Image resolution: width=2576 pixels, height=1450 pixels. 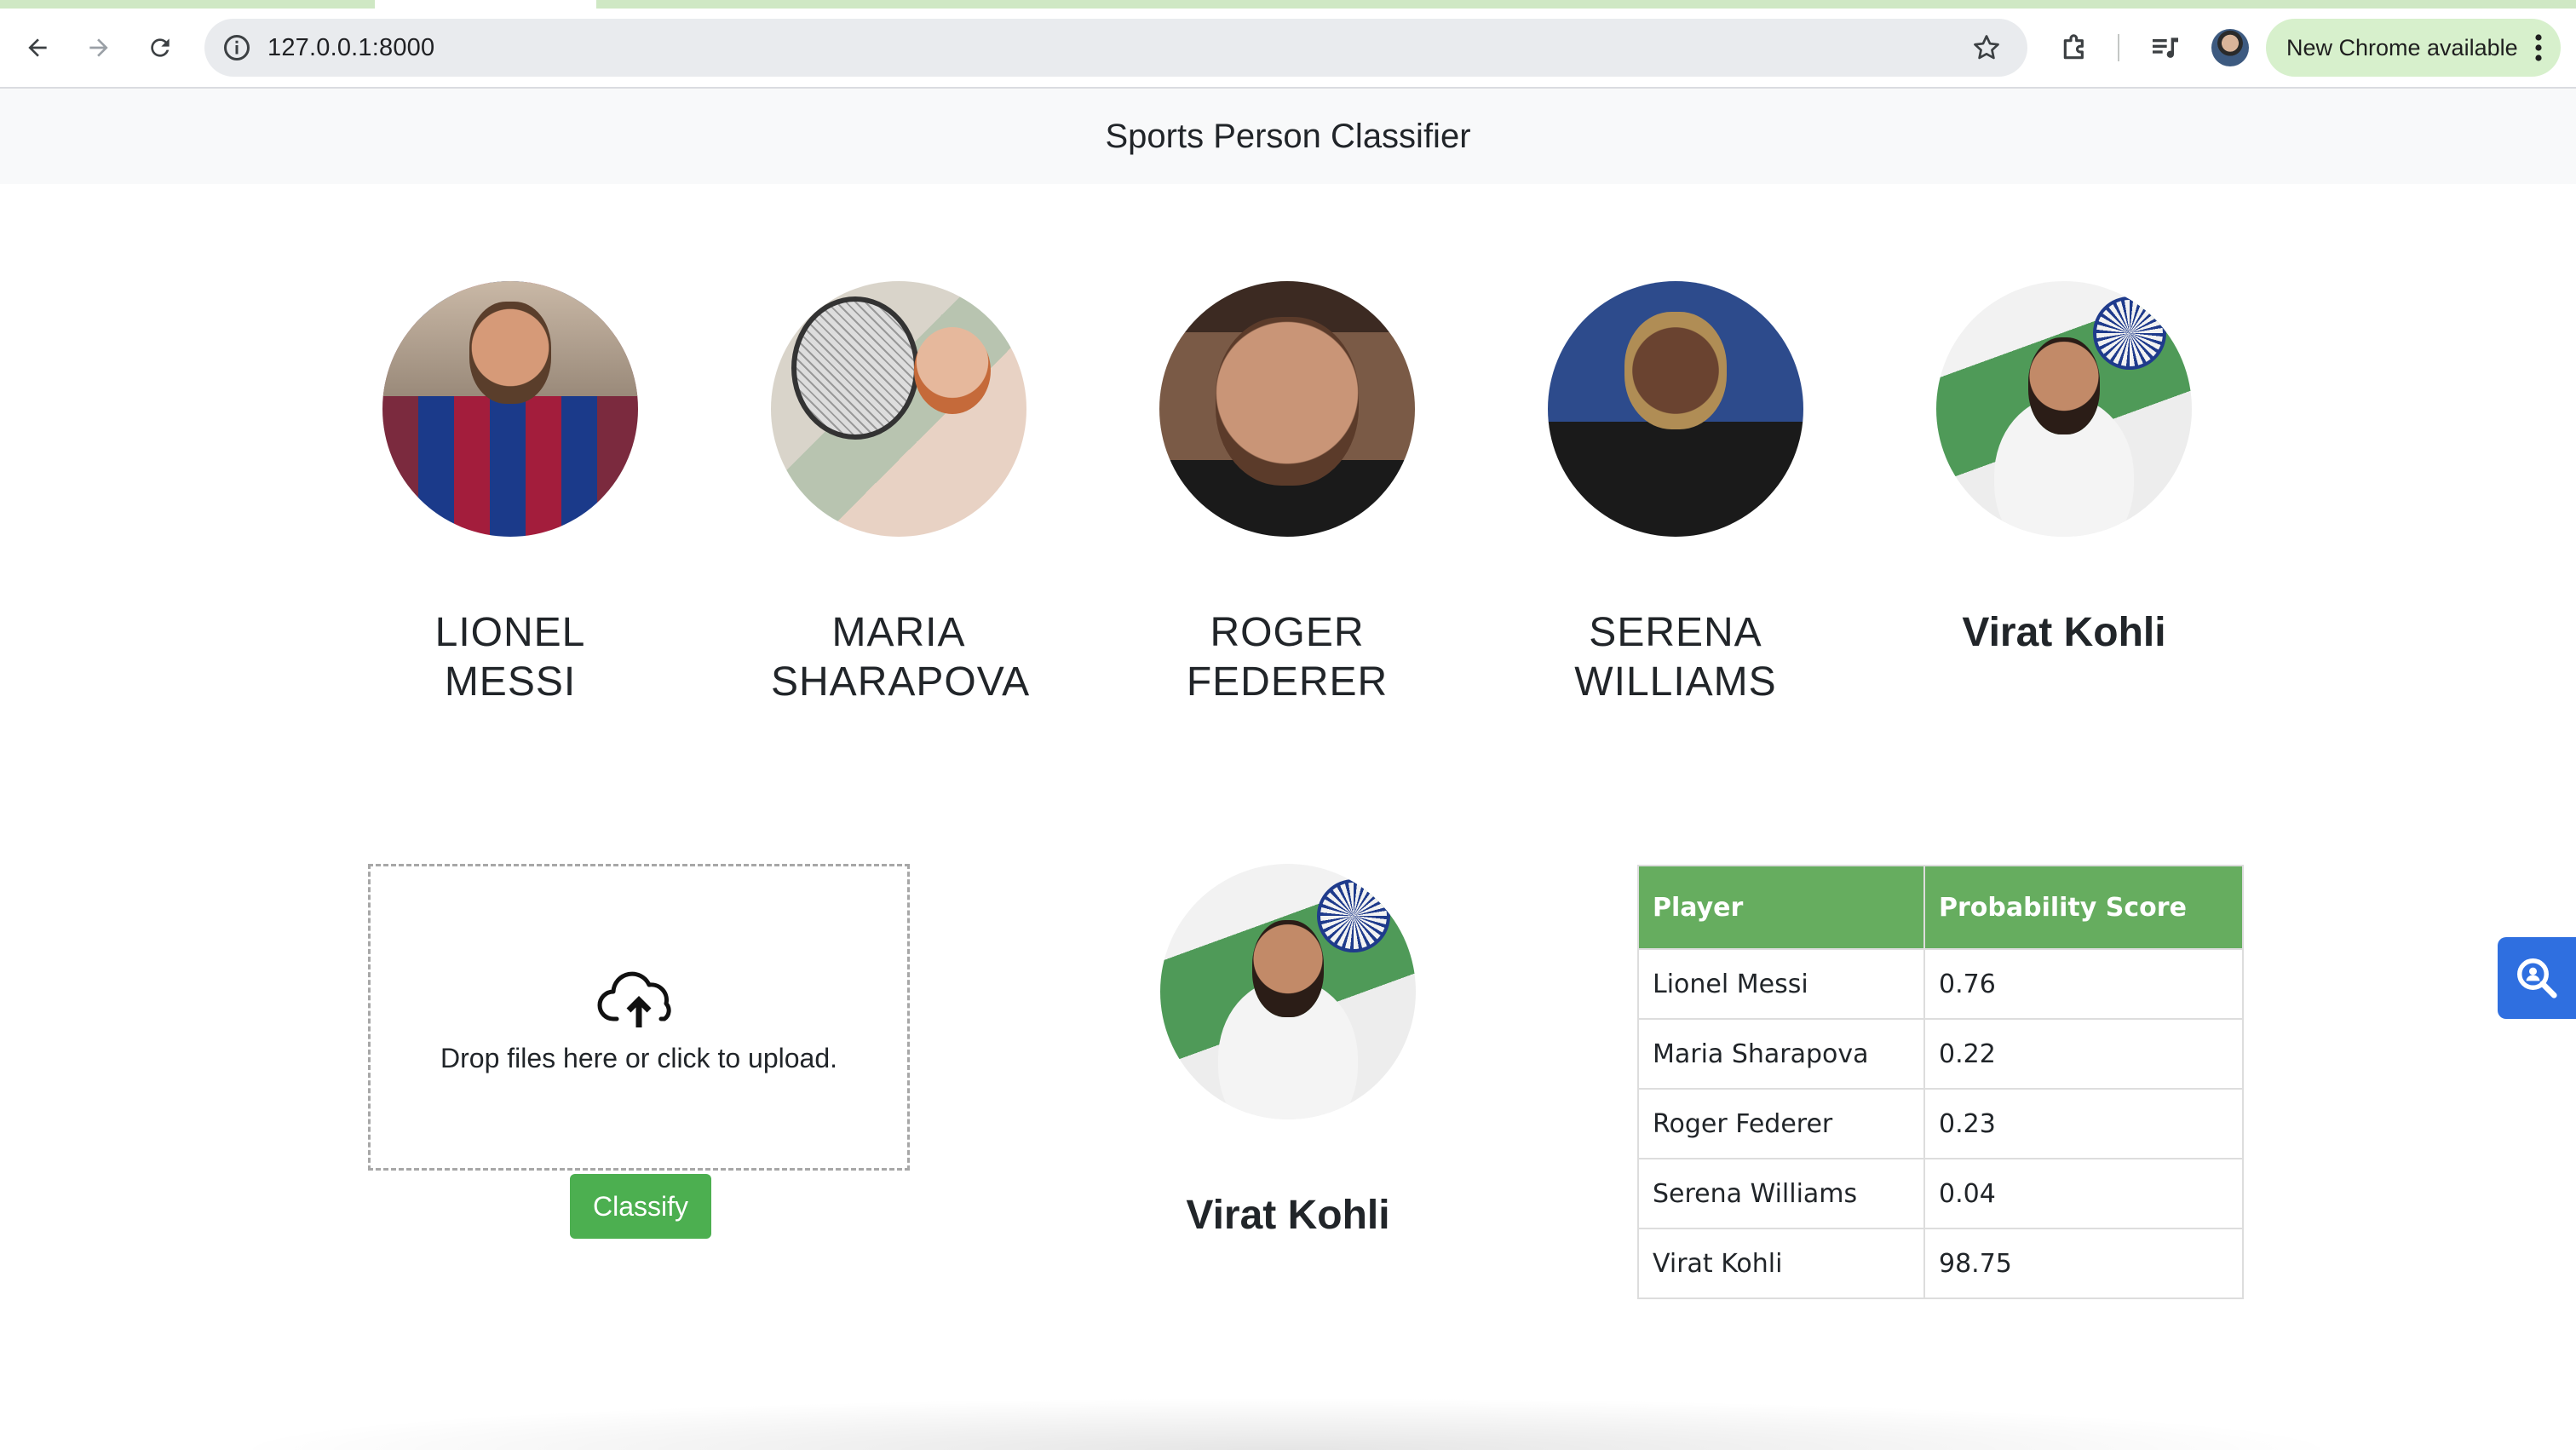 I want to click on result-card: Virat Kohli, so click(x=1288, y=1052).